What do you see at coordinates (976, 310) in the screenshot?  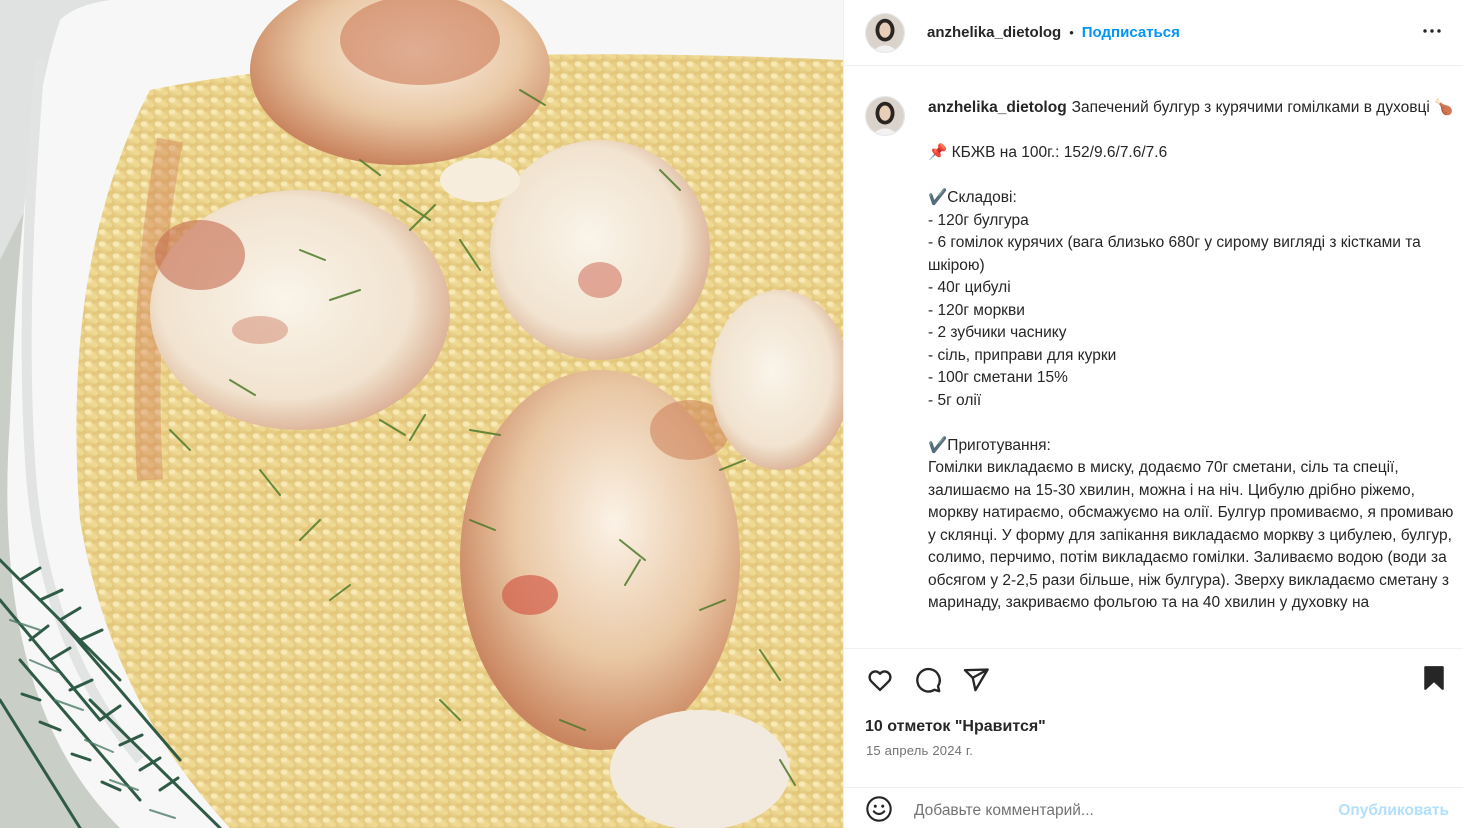 I see `caption-line: - 120г моркви` at bounding box center [976, 310].